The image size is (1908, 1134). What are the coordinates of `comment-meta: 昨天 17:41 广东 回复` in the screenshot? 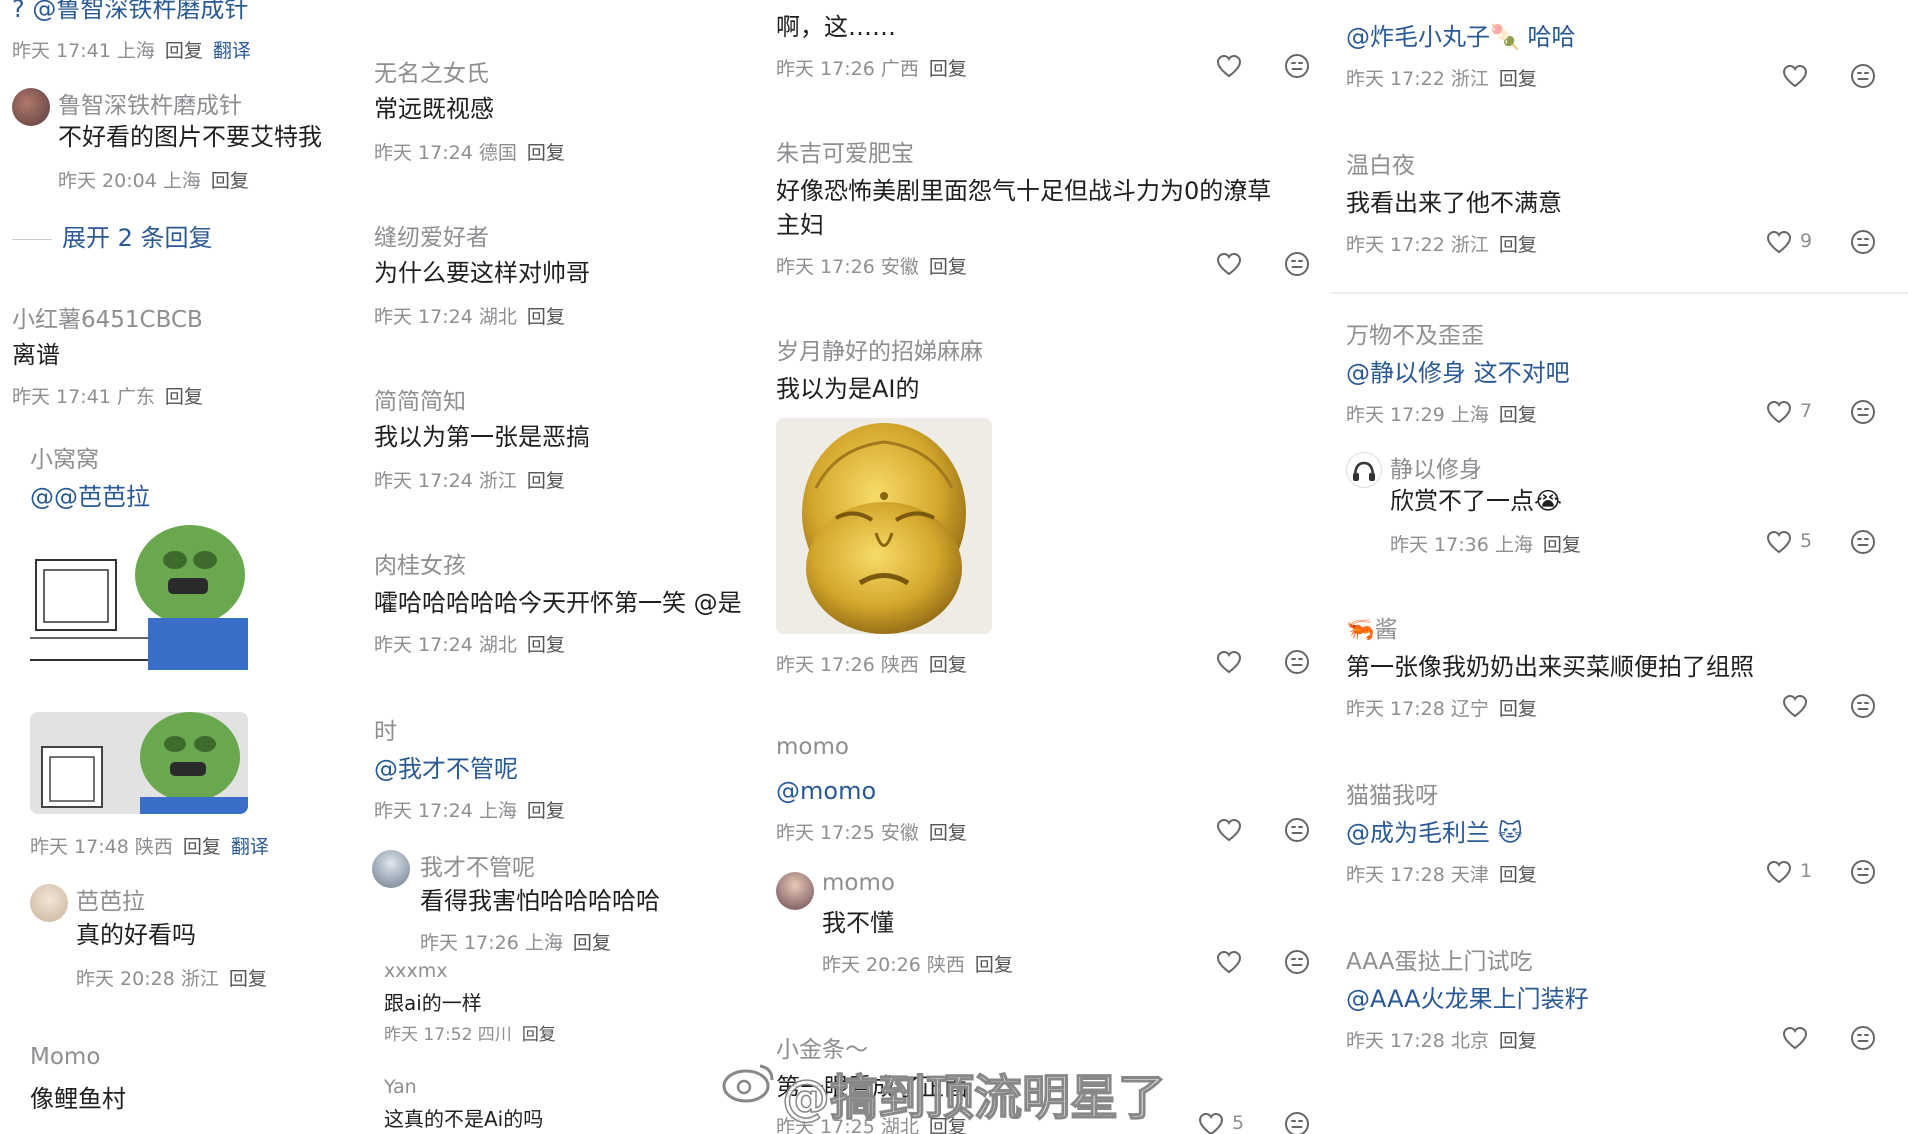 It's located at (107, 395).